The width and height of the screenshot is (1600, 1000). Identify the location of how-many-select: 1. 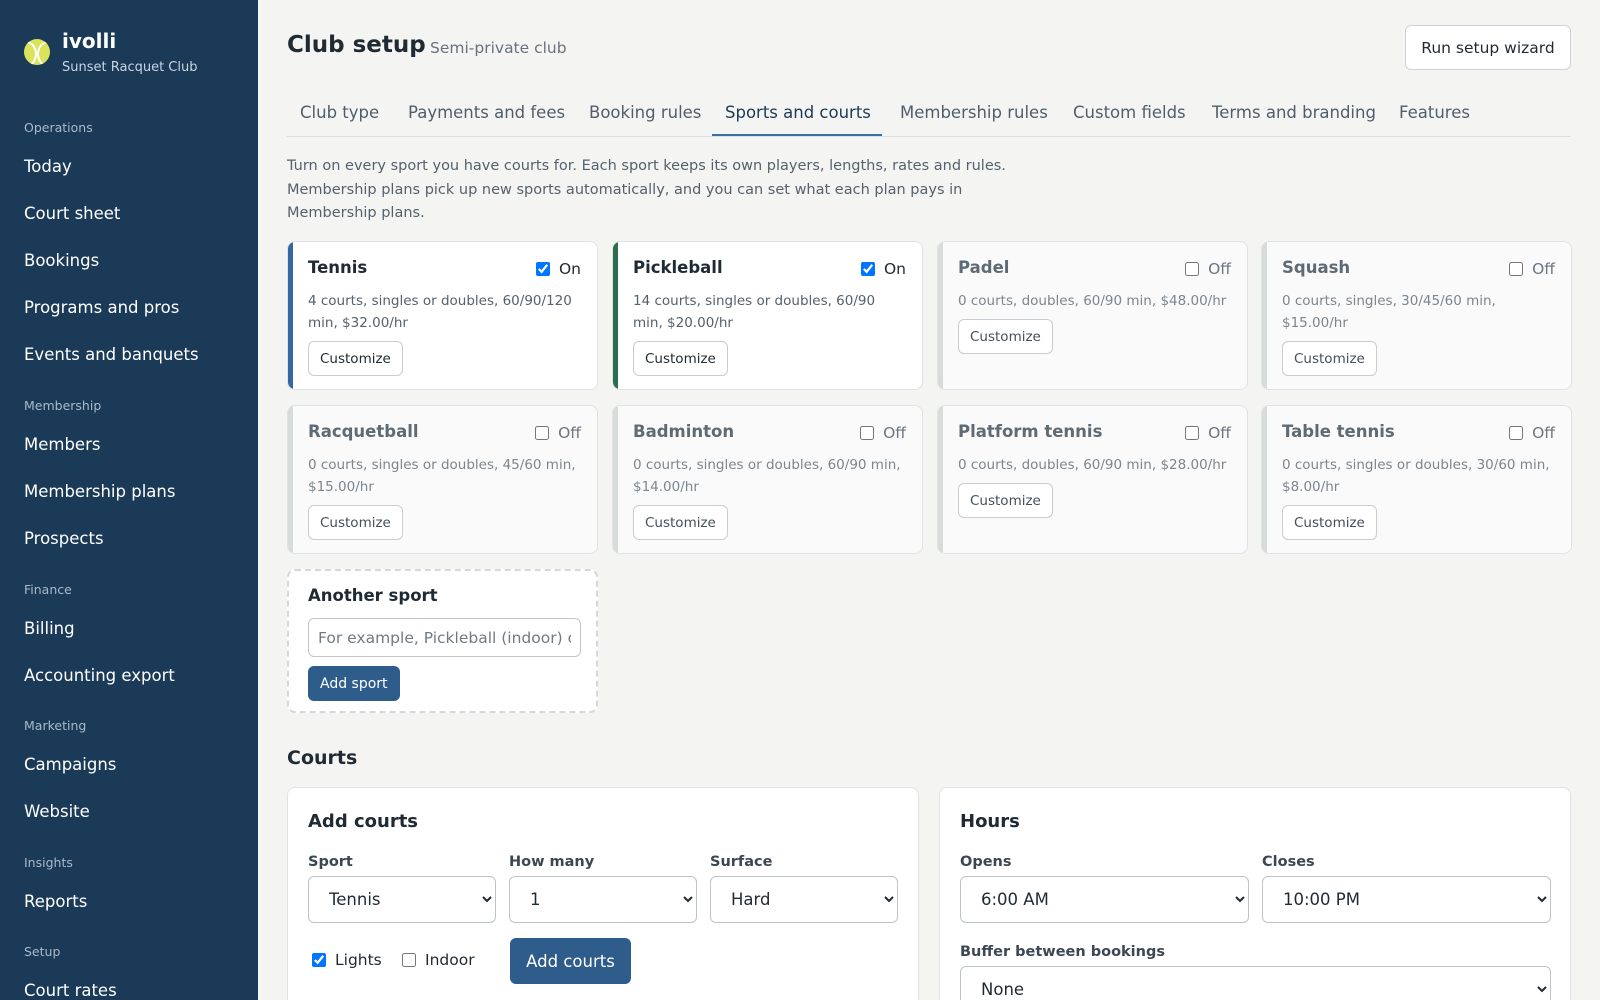
(603, 899).